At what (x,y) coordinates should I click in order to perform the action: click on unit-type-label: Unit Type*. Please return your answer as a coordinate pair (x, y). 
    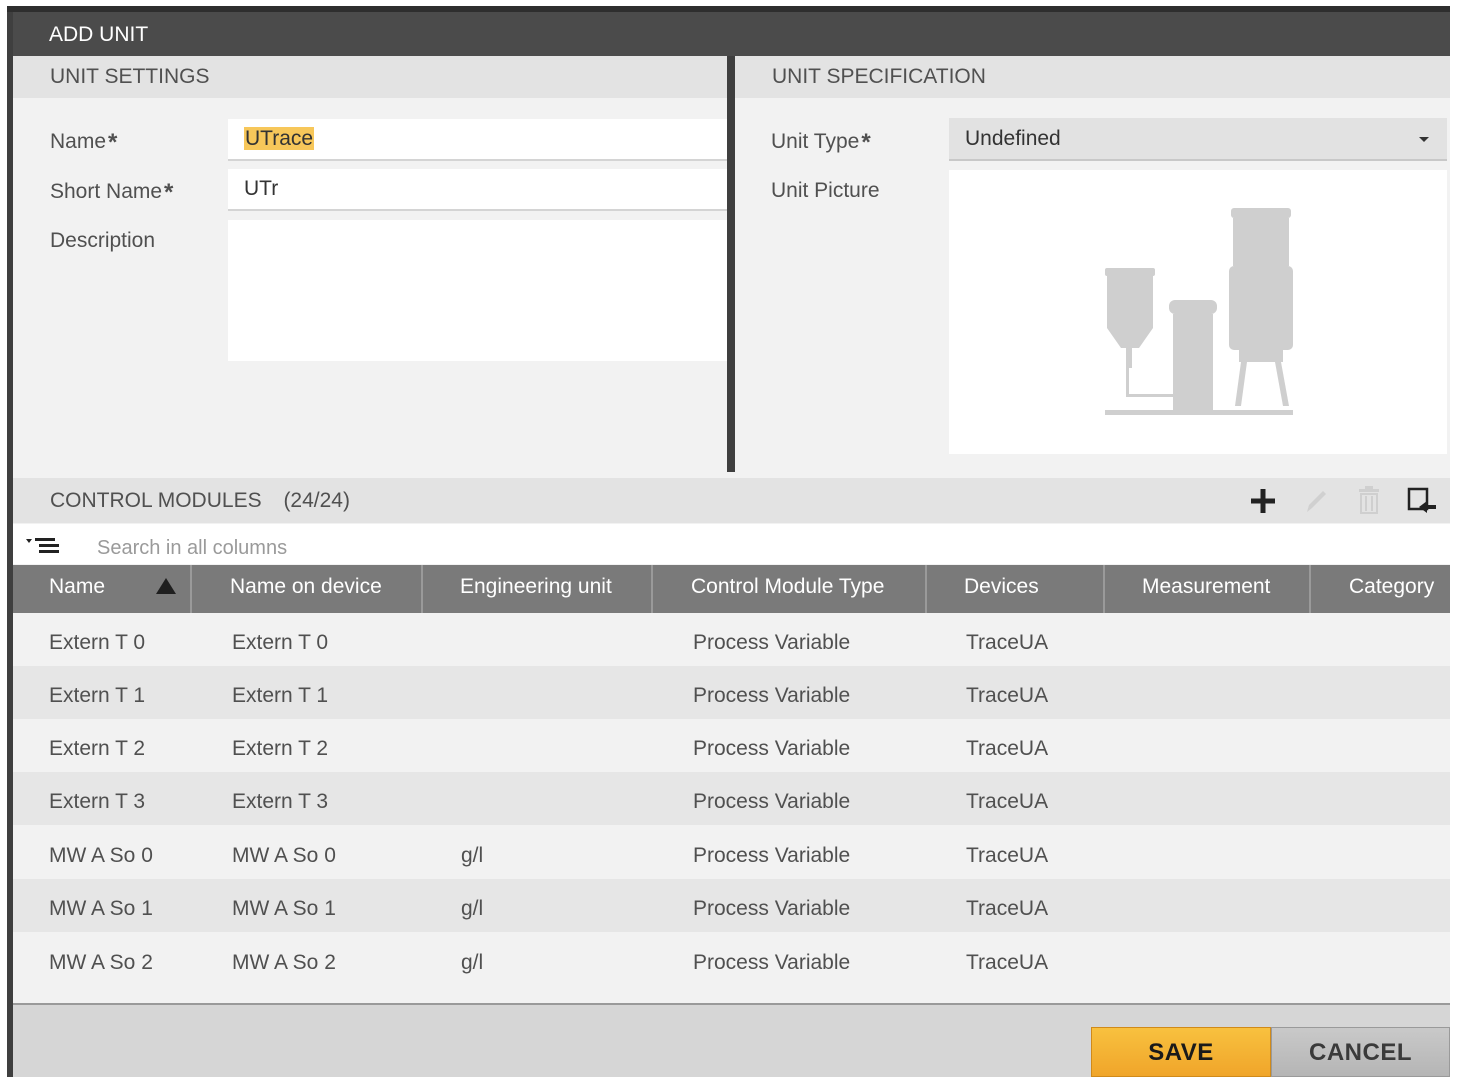
    Looking at the image, I should click on (821, 141).